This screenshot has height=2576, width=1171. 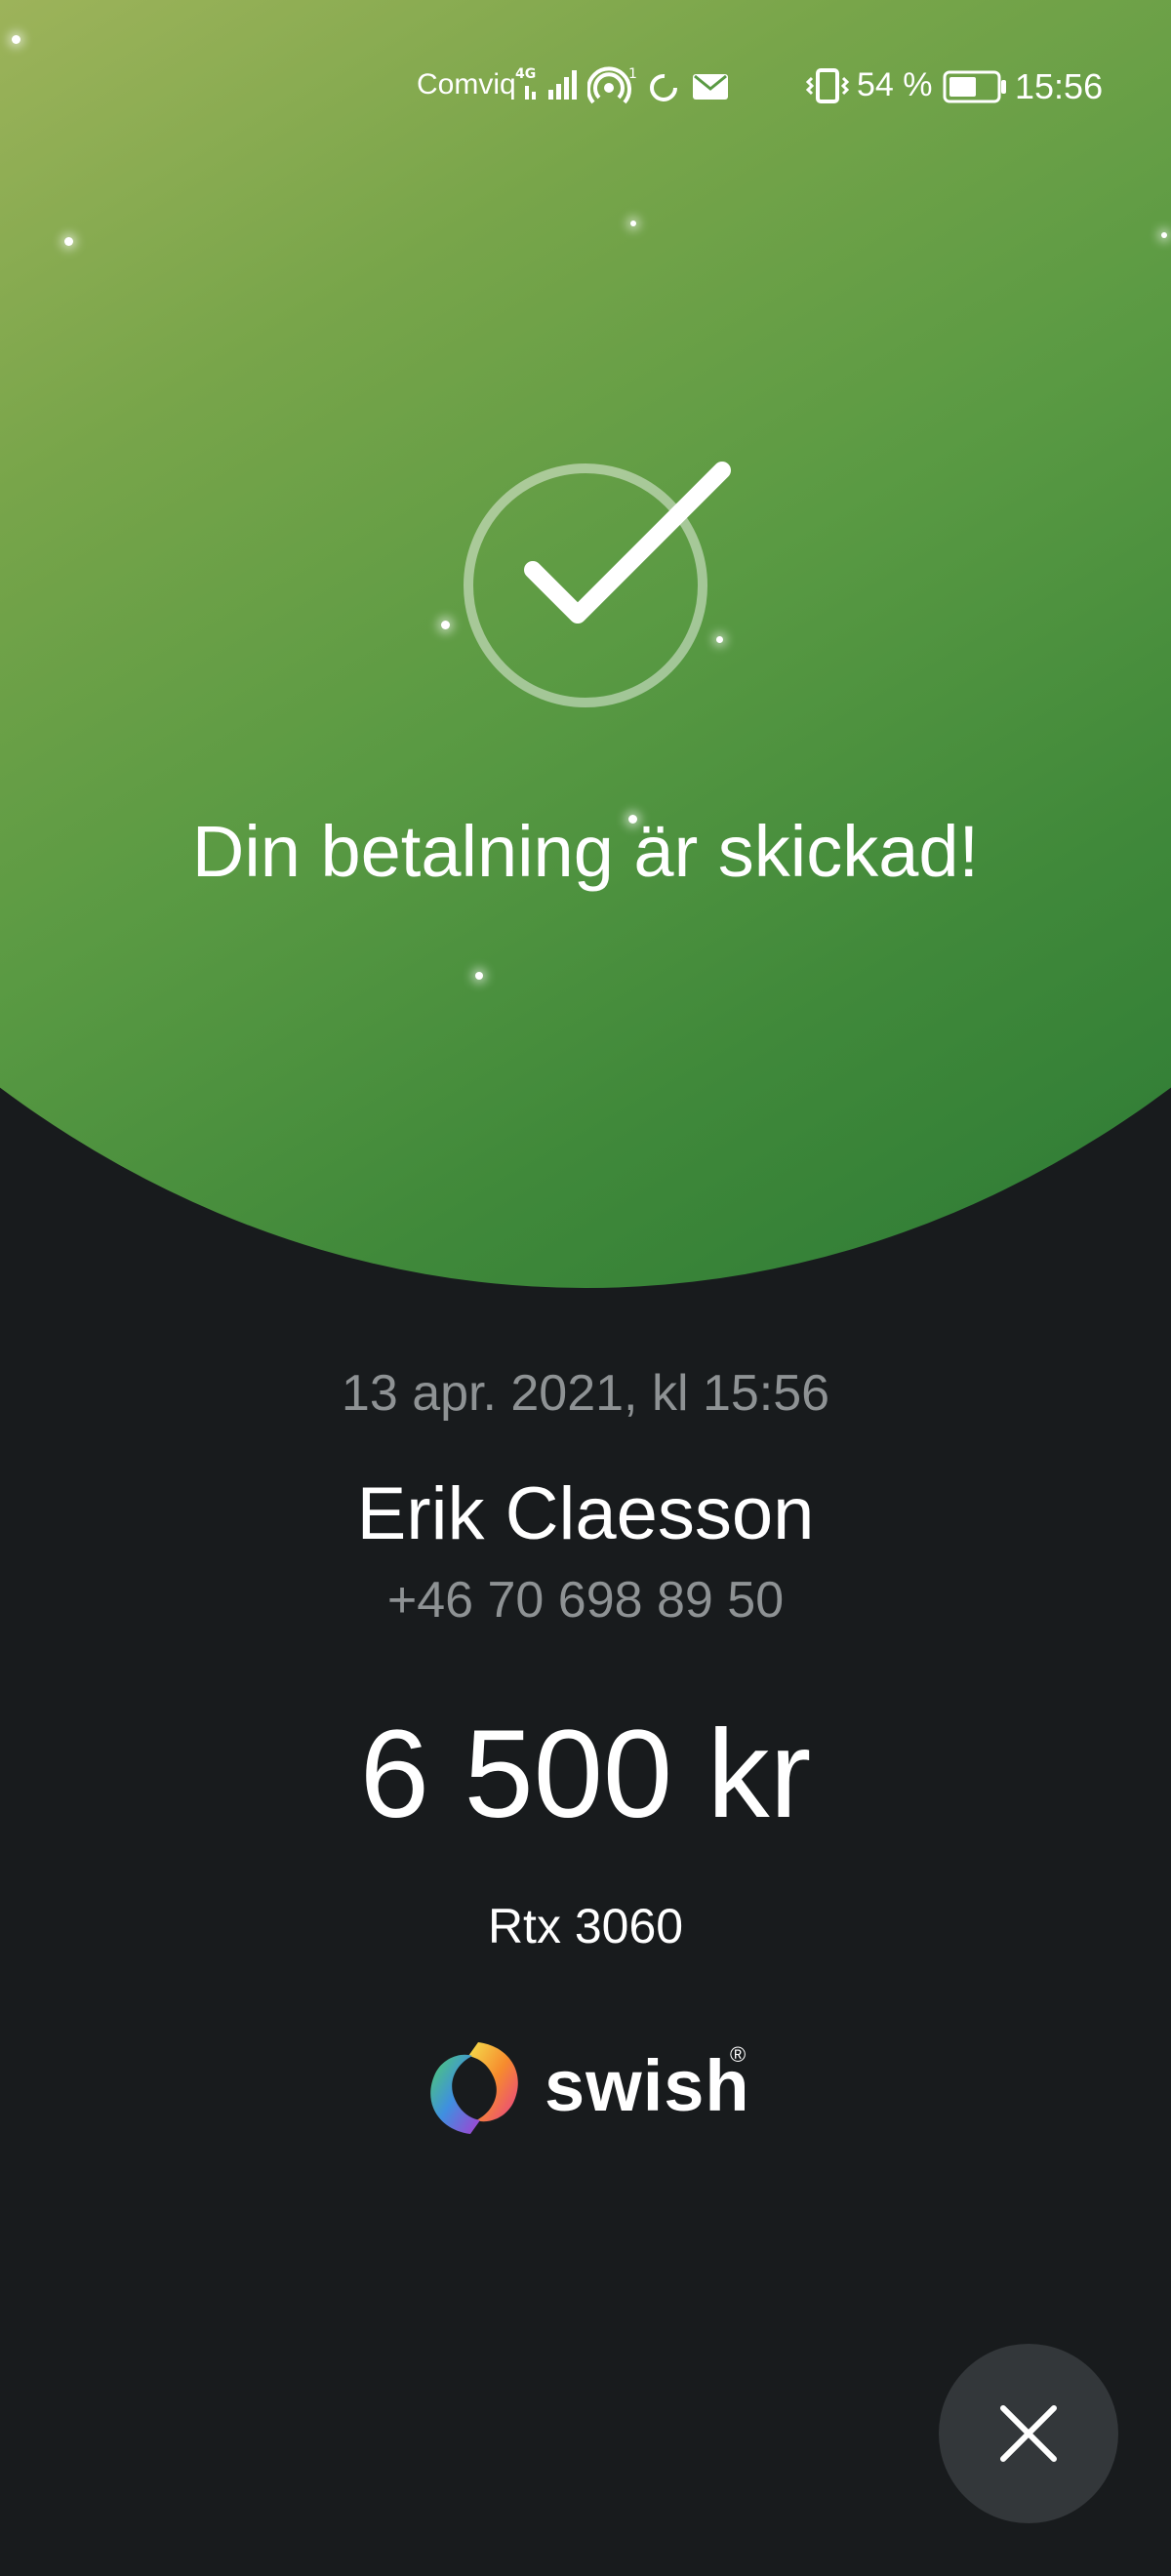 What do you see at coordinates (710, 88) in the screenshot?
I see `mail-icon` at bounding box center [710, 88].